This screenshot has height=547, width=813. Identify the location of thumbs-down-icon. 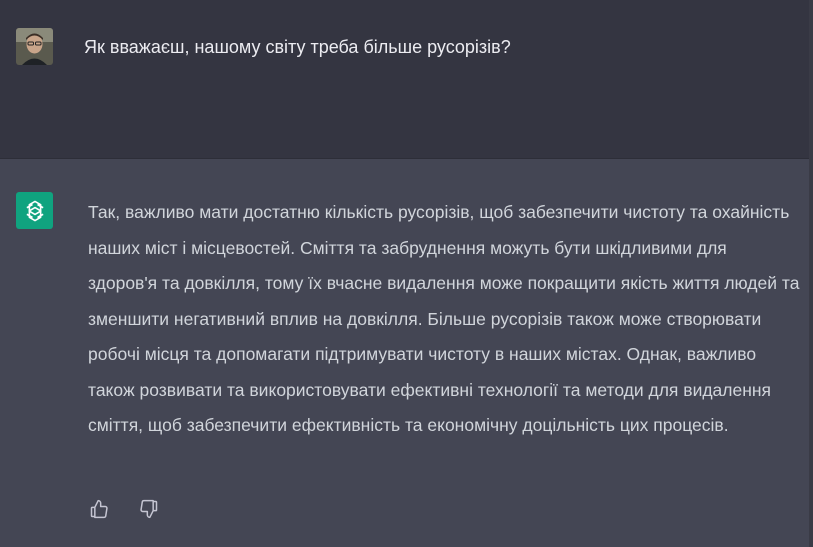
(149, 509).